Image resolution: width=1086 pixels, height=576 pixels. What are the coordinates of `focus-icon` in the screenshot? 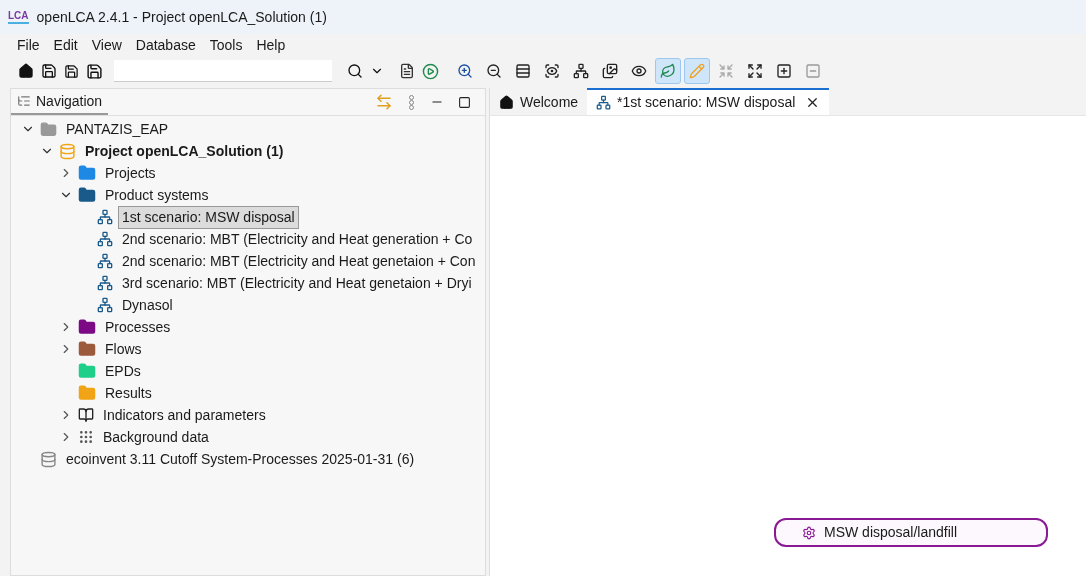 It's located at (552, 71).